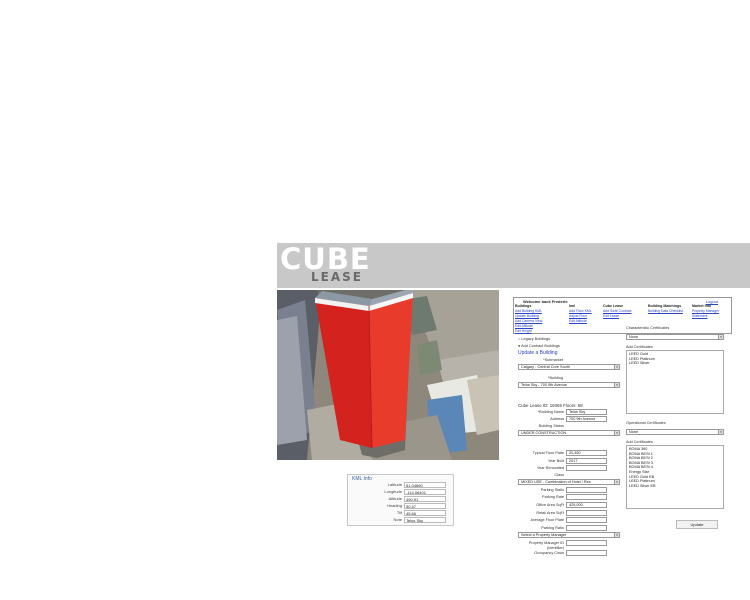 This screenshot has width=750, height=600. Describe the element at coordinates (325, 259) in the screenshot. I see `logo-cube: CUBE` at that location.